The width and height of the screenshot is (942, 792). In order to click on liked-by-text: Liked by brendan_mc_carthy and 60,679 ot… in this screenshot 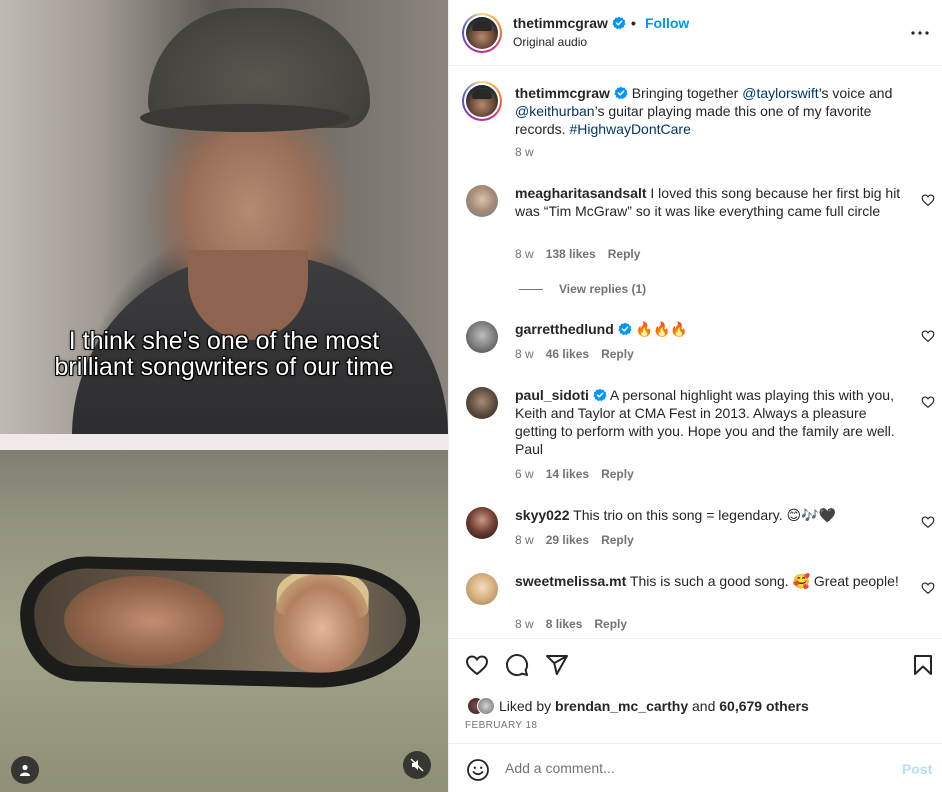, I will do `click(654, 706)`.